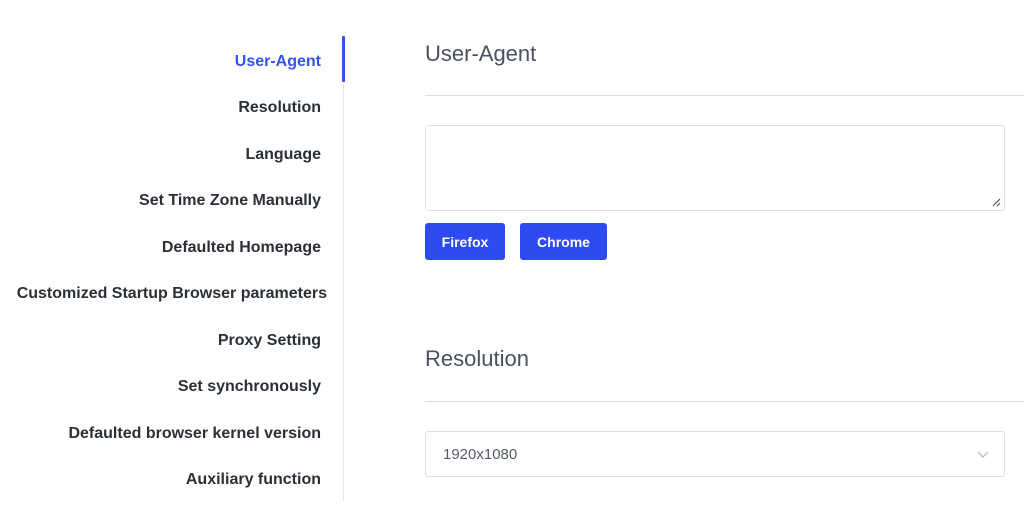 The width and height of the screenshot is (1024, 515). What do you see at coordinates (724, 95) in the screenshot?
I see `user-agent-divider` at bounding box center [724, 95].